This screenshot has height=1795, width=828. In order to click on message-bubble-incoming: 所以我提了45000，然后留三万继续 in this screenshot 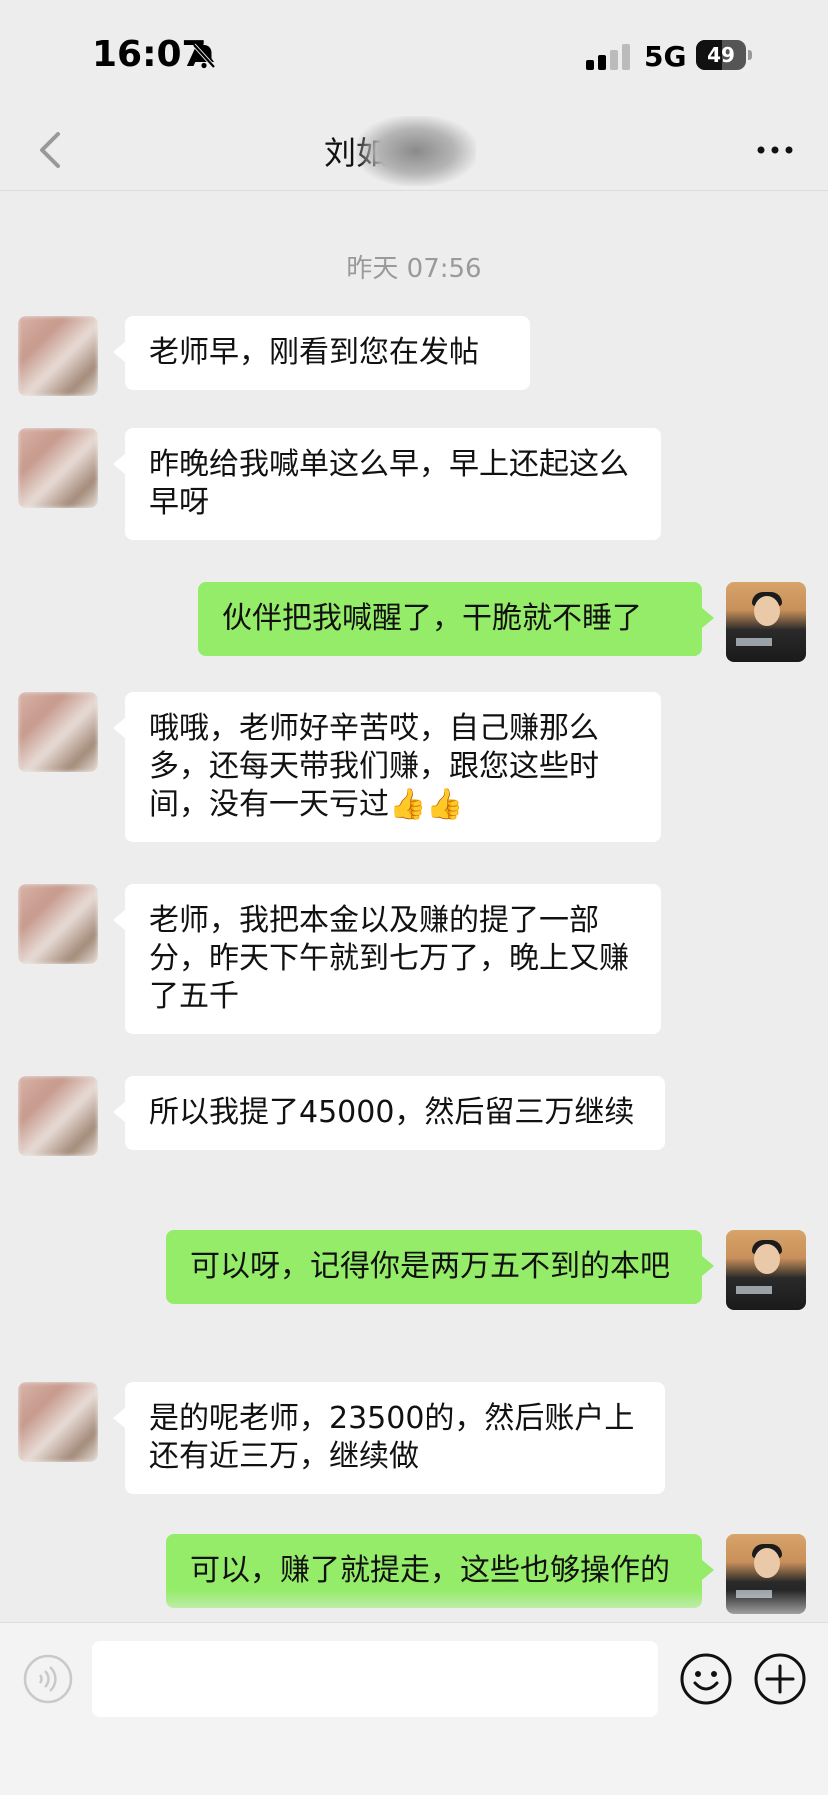, I will do `click(395, 1113)`.